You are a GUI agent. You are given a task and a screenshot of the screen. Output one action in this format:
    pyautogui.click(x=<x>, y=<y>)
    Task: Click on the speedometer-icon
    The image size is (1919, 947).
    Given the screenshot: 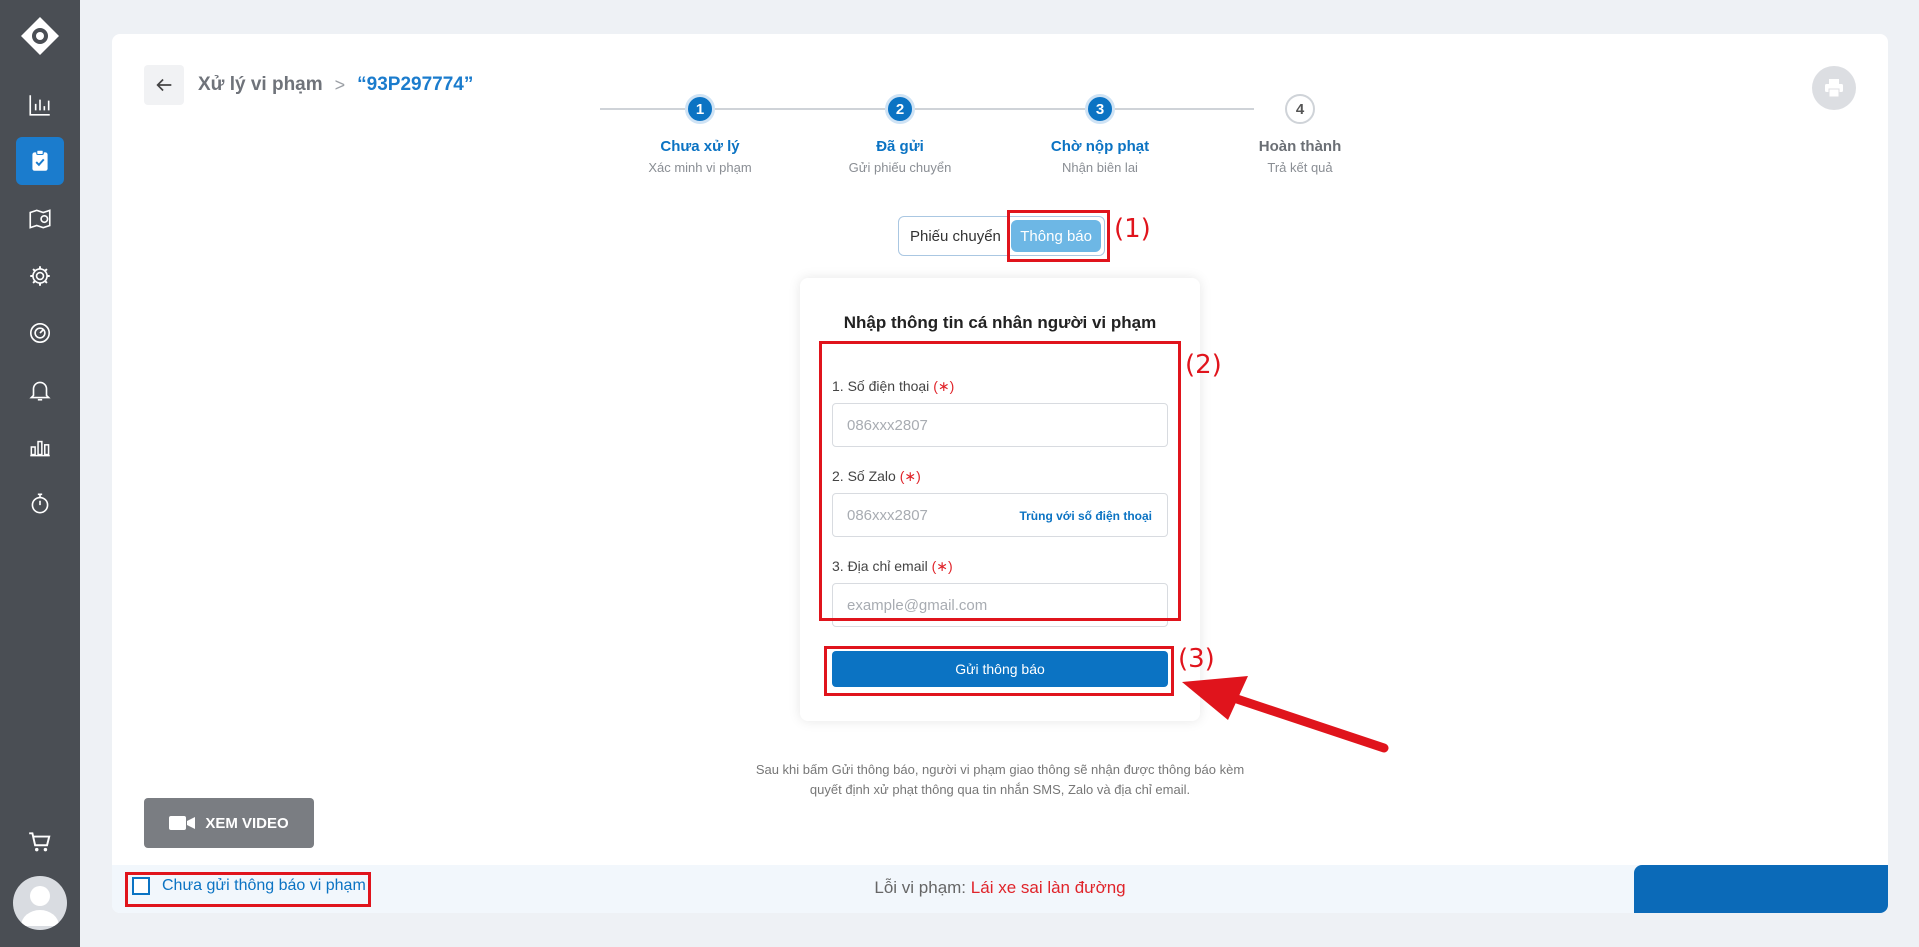 What is the action you would take?
    pyautogui.click(x=40, y=333)
    